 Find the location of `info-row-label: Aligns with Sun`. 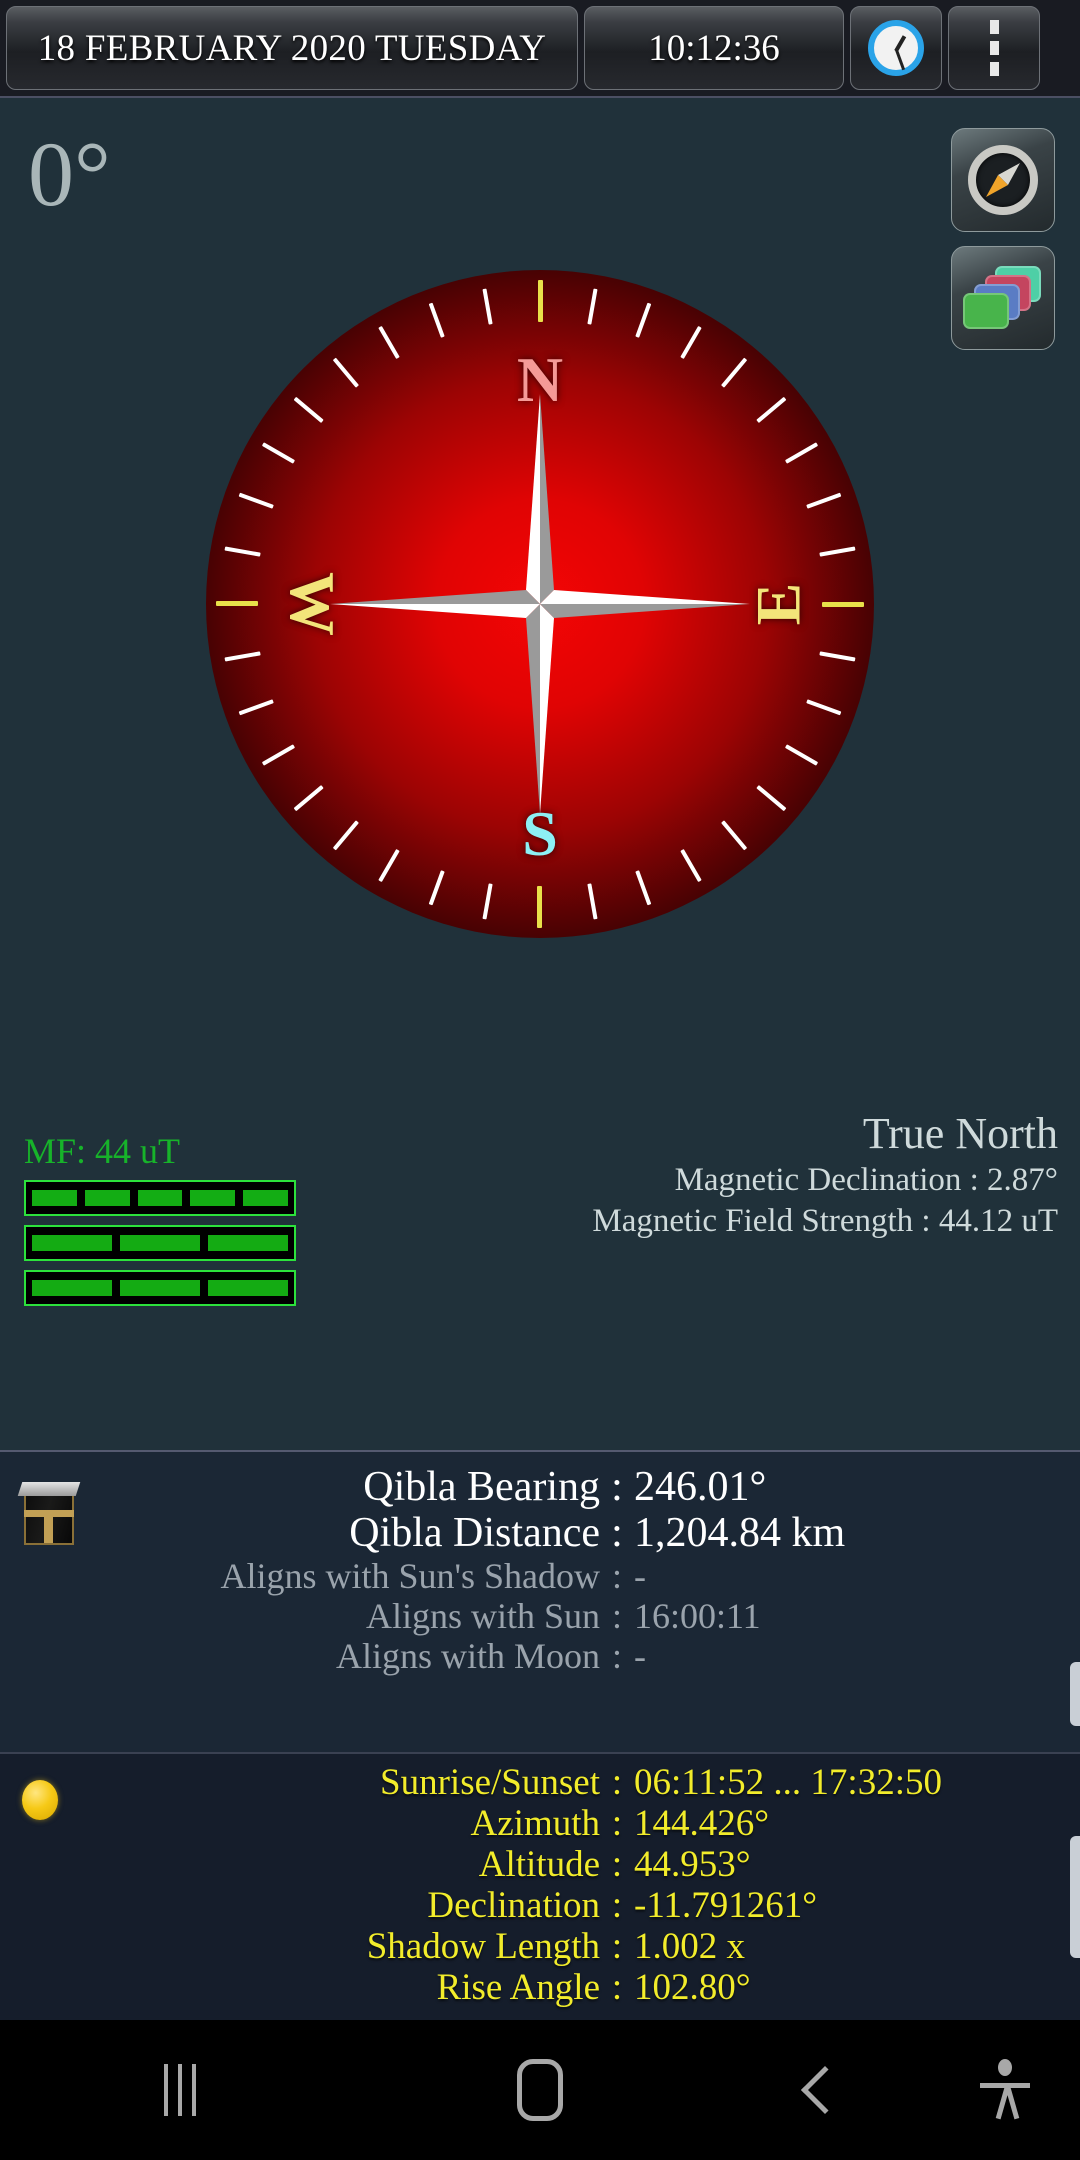

info-row-label: Aligns with Sun is located at coordinates (482, 1616).